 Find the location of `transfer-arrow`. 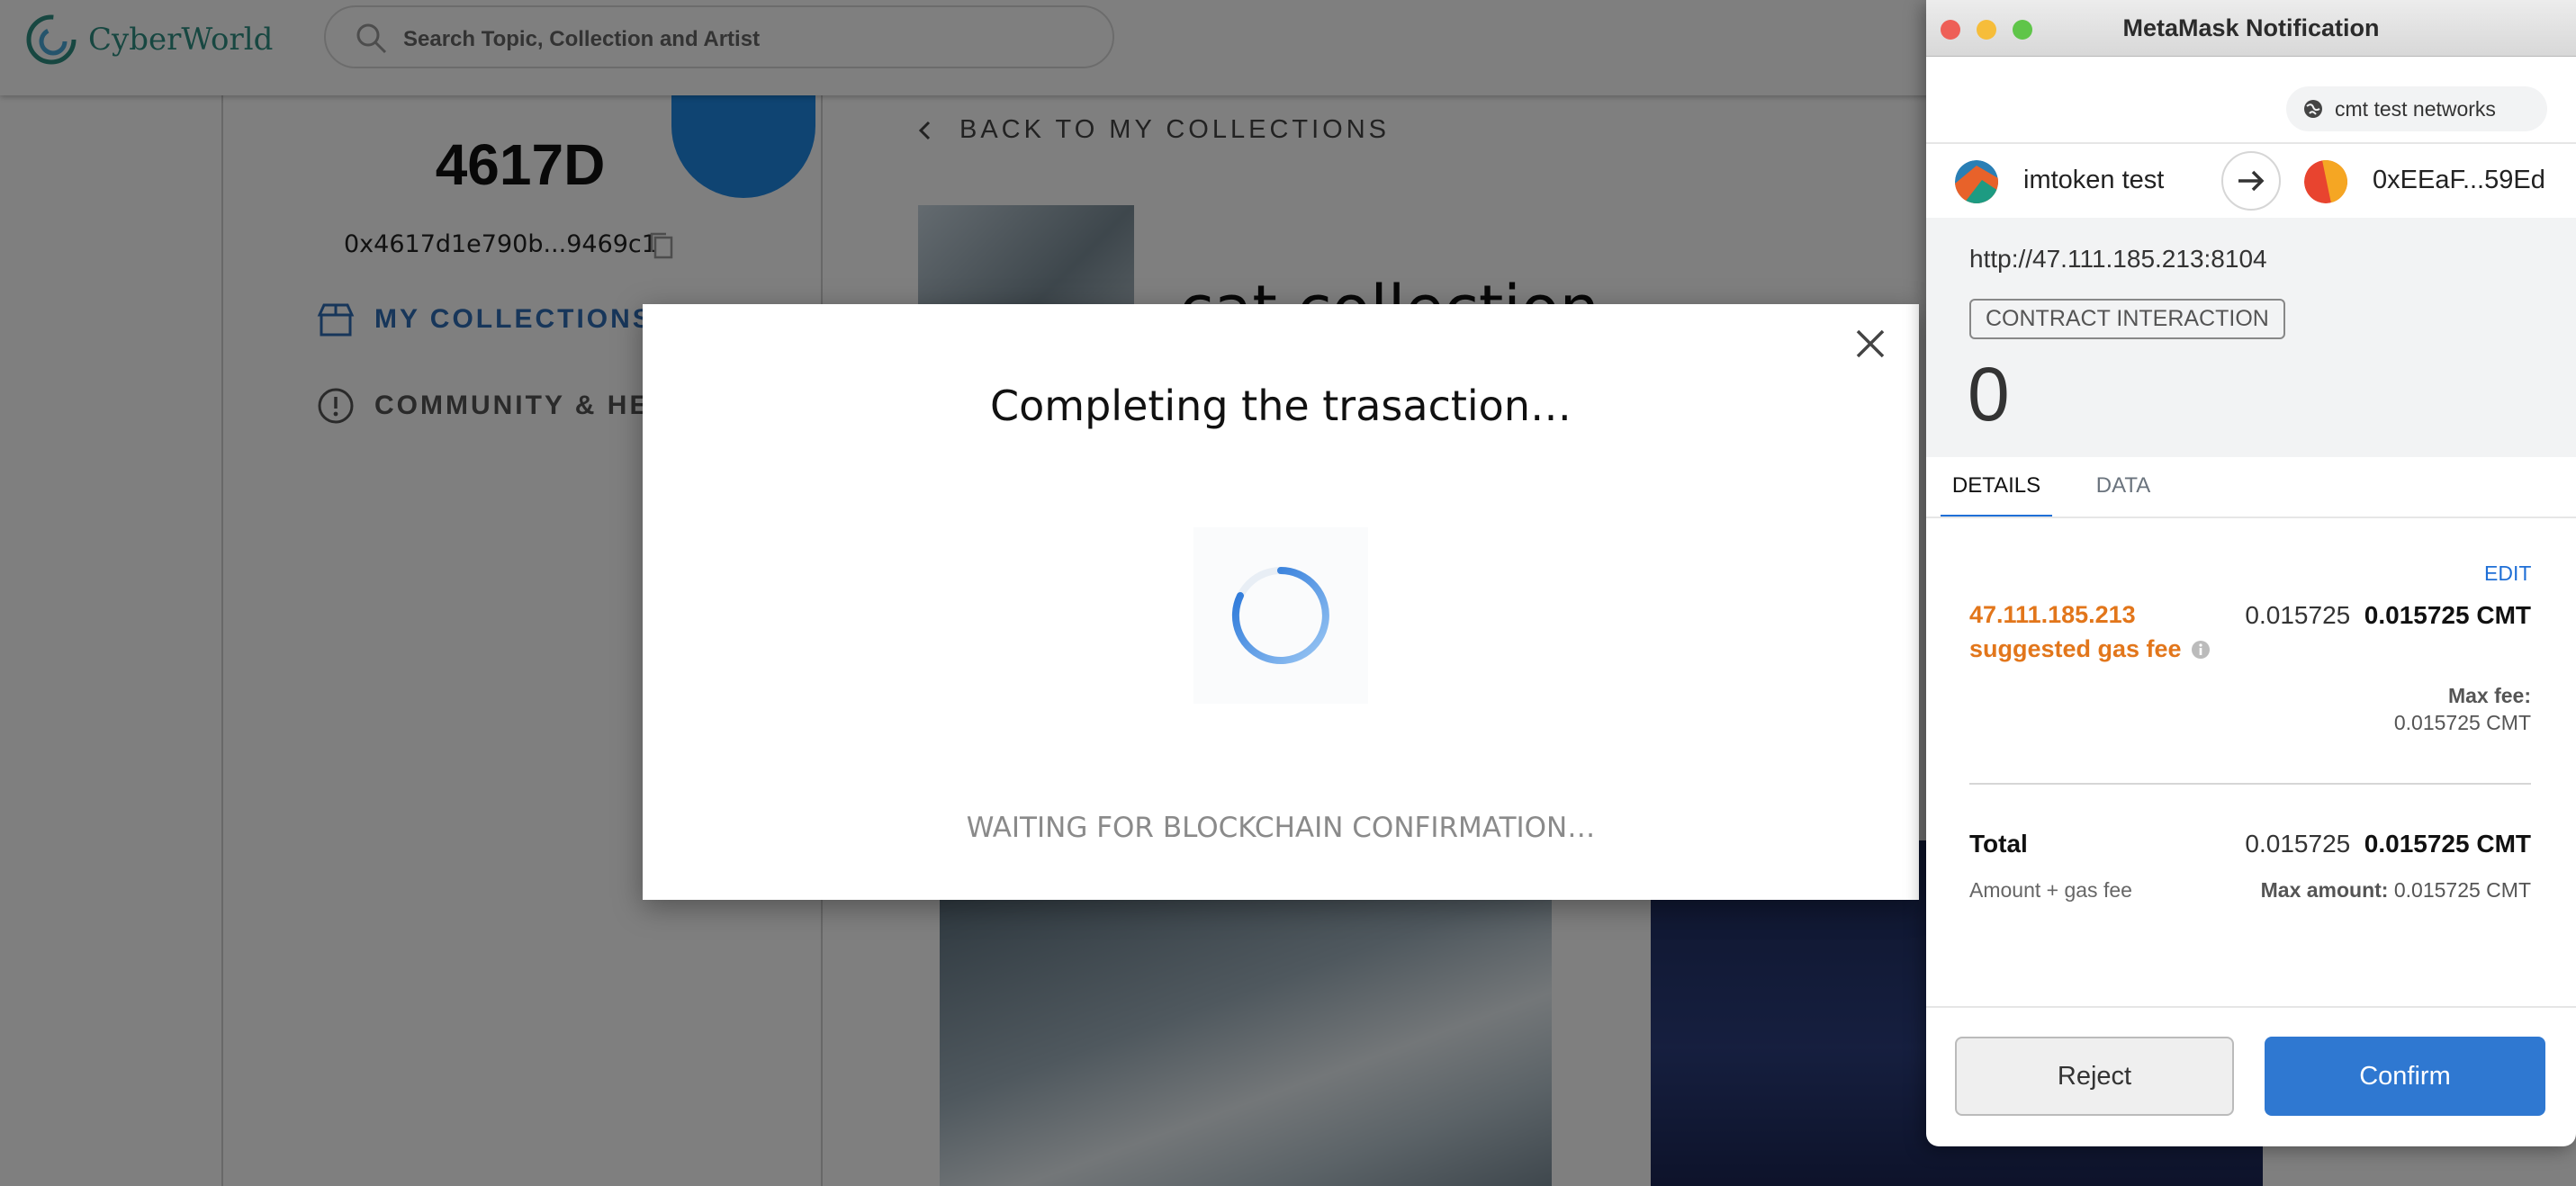

transfer-arrow is located at coordinates (2251, 181).